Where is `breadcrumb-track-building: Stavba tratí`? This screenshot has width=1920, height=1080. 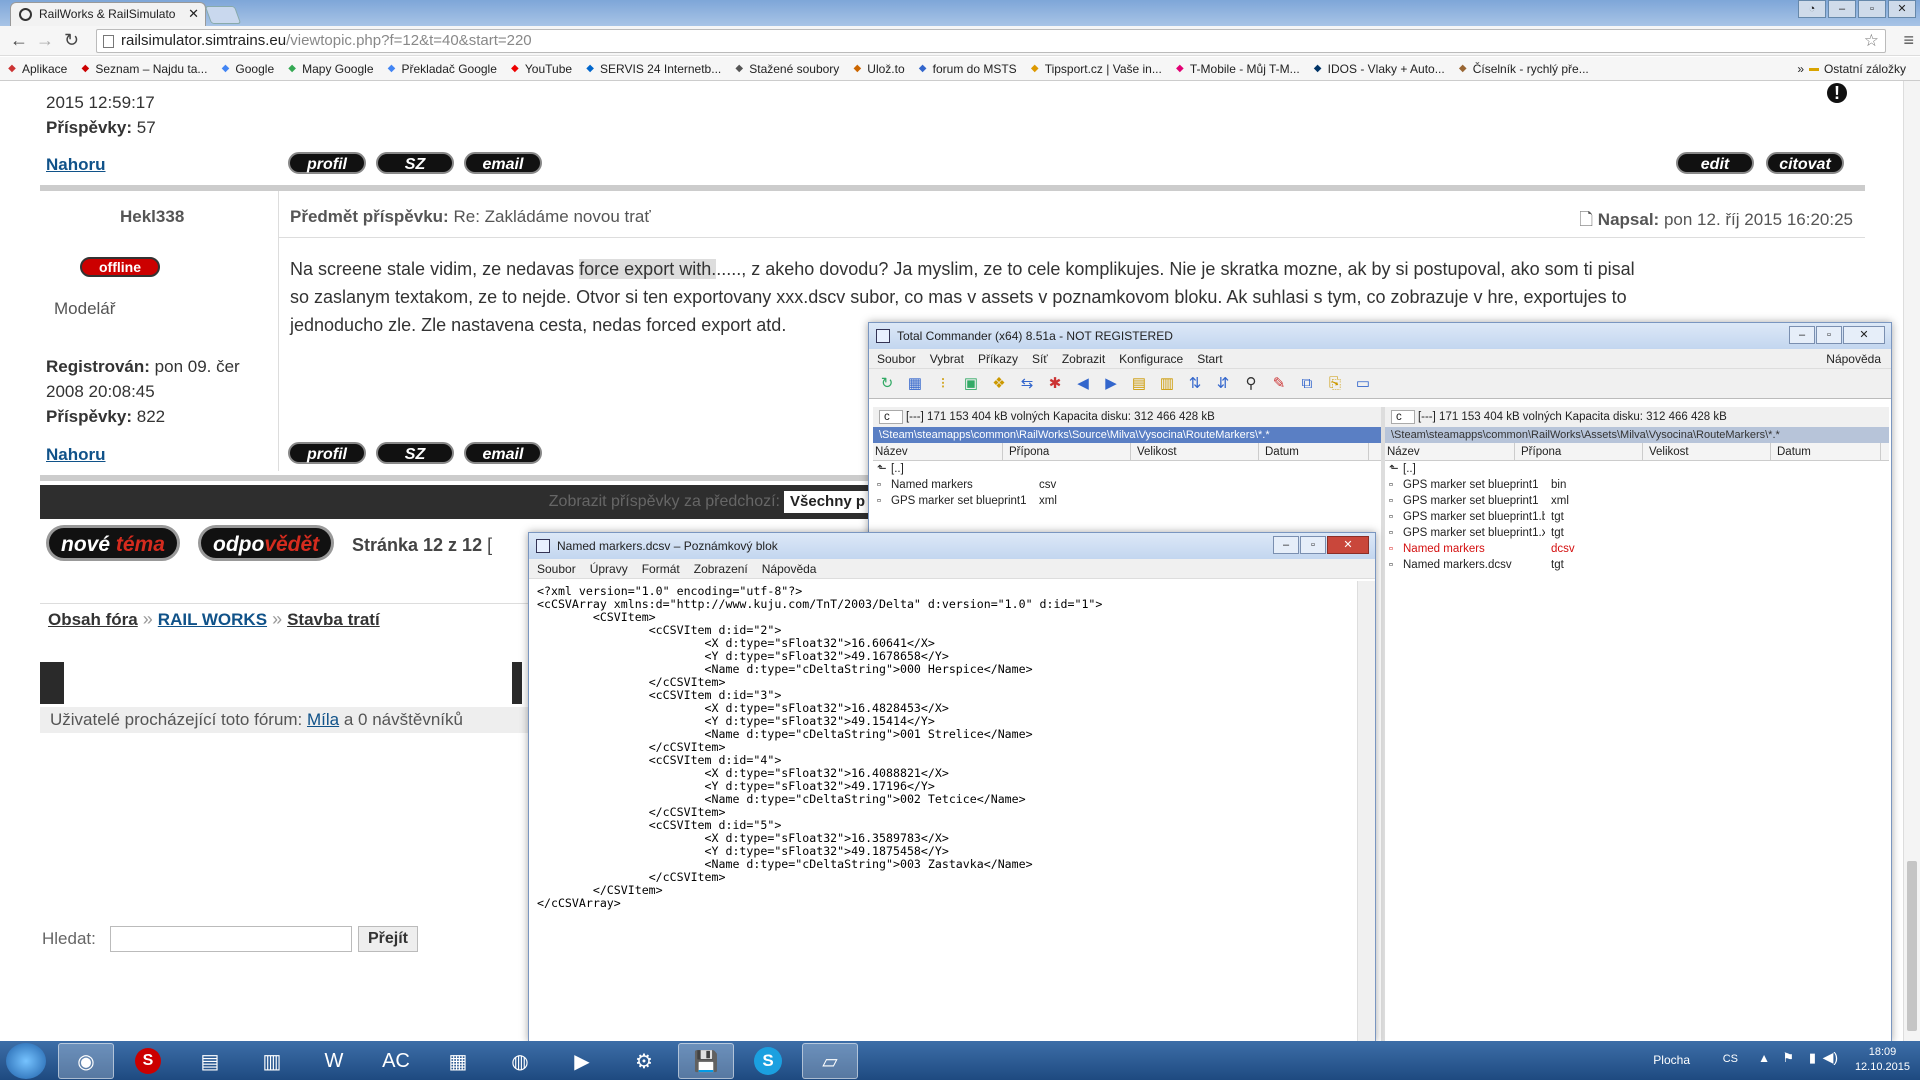
breadcrumb-track-building: Stavba tratí is located at coordinates (333, 619).